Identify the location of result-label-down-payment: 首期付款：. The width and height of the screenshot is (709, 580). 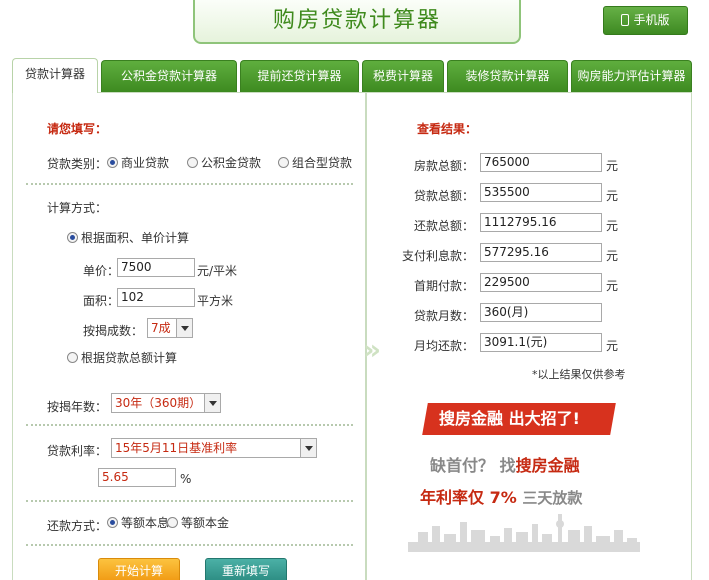
(443, 286).